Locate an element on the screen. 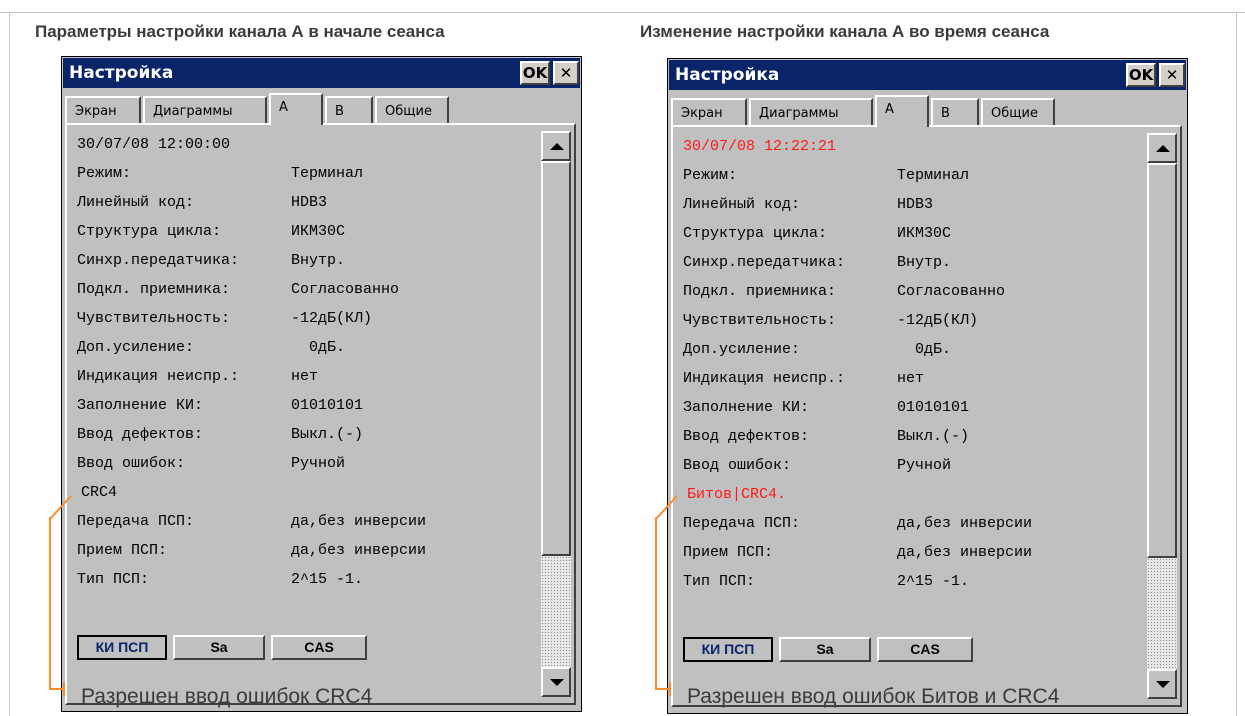 The width and height of the screenshot is (1245, 716). bracket-bottom is located at coordinates (662, 689).